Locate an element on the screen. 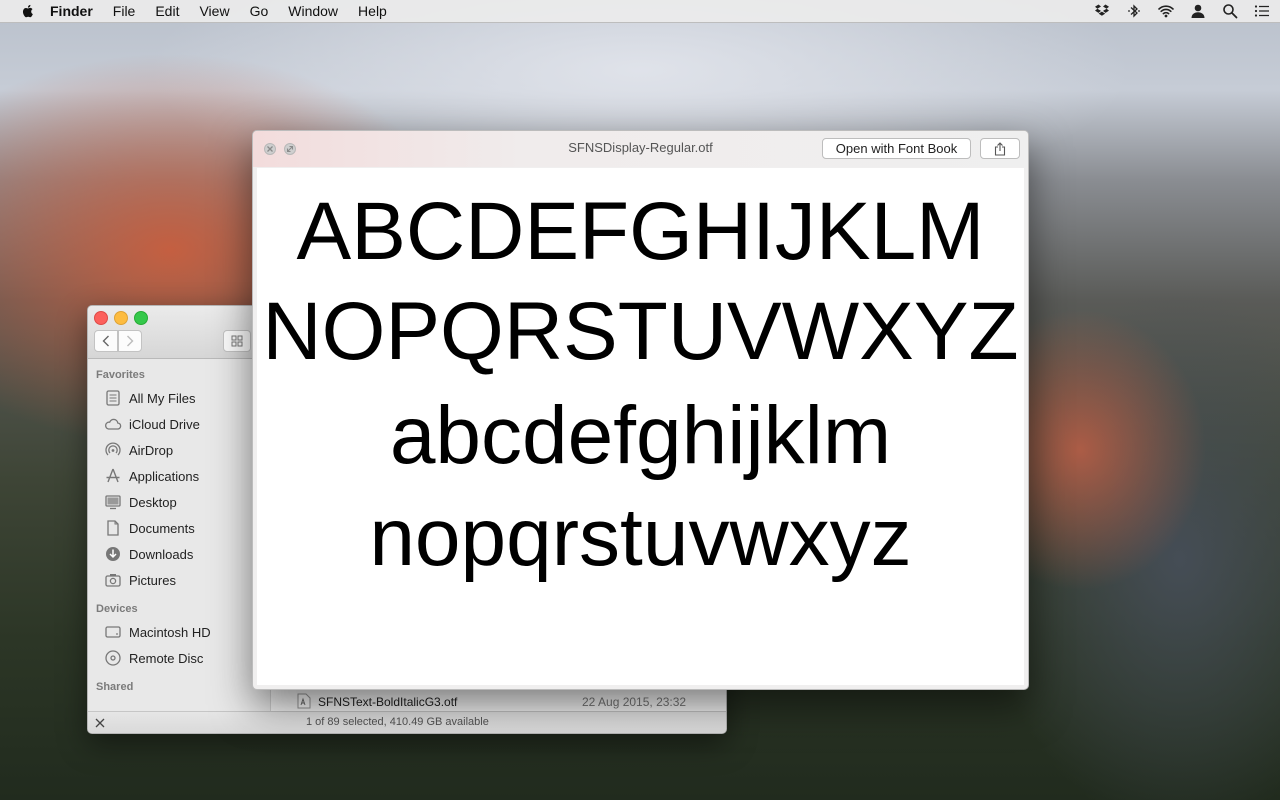  all-files-icon is located at coordinates (113, 398).